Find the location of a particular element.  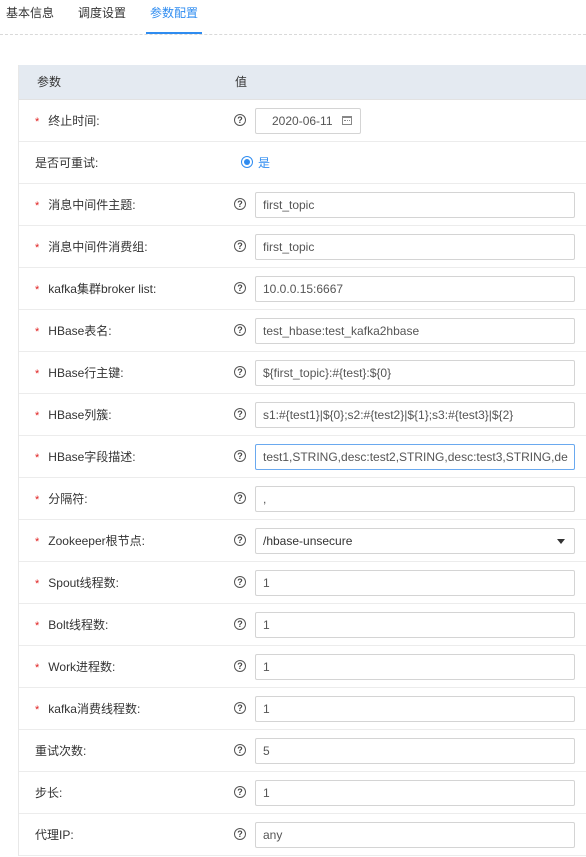

table-row: 重试次数: ? 5 is located at coordinates (302, 751).